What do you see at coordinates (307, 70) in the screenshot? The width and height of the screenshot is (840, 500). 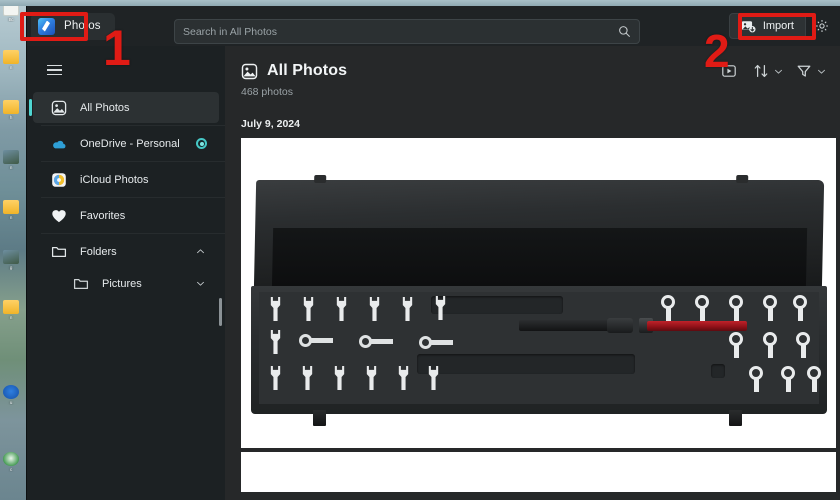 I see `page-title: All Photos` at bounding box center [307, 70].